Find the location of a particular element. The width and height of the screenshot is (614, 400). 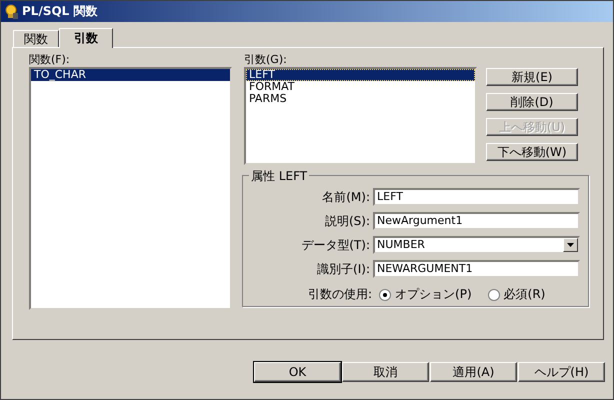

list-label: 関数(F): is located at coordinates (50, 59).